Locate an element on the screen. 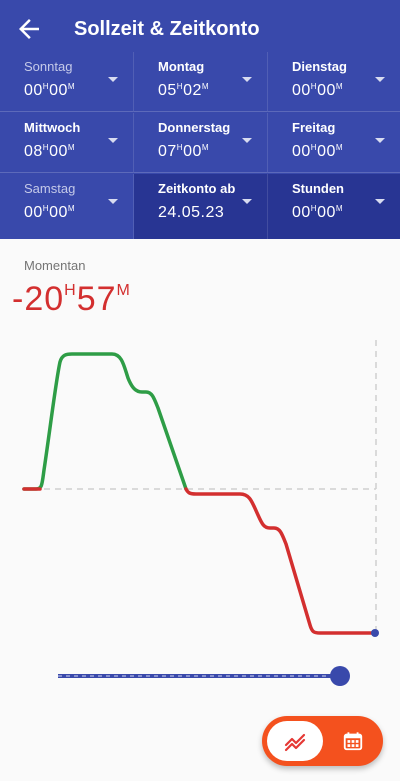 The width and height of the screenshot is (400, 781). day-select-mittwoch: Mittwoch 08H00M is located at coordinates (67, 143).